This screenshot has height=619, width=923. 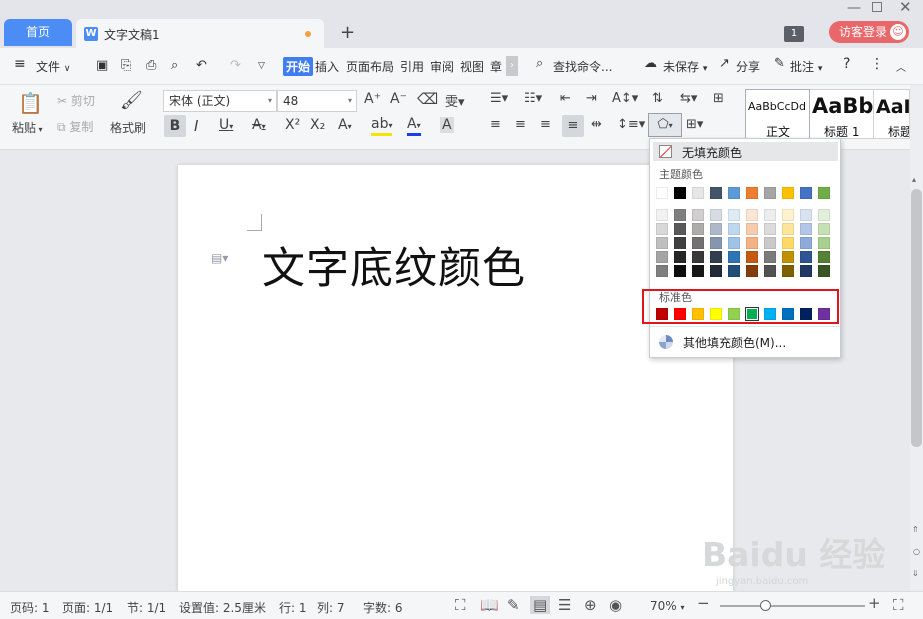 I want to click on format-painter-button: 格式刷, so click(x=128, y=127).